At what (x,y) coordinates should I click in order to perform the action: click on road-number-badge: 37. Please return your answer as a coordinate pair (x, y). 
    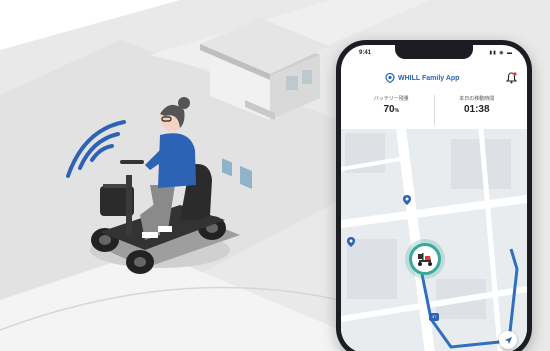
    Looking at the image, I should click on (434, 317).